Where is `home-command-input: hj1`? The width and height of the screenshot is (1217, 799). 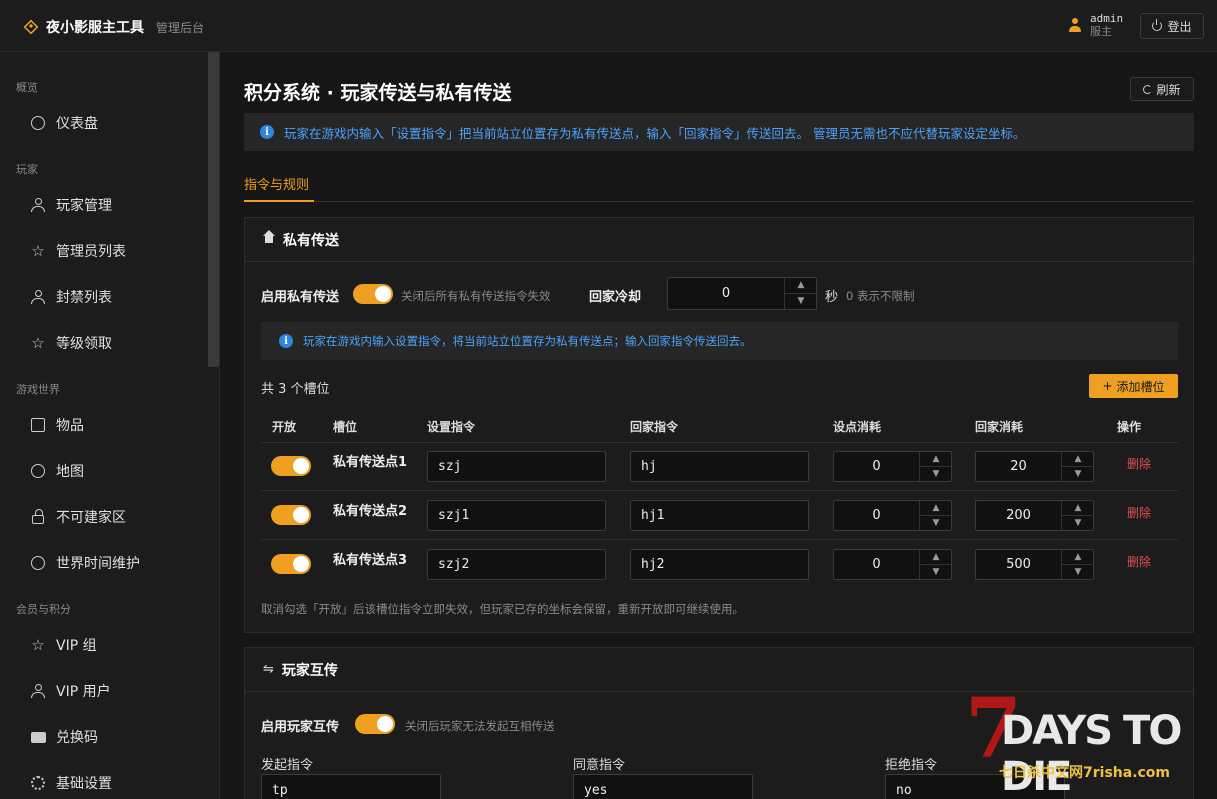
home-command-input: hj1 is located at coordinates (719, 515).